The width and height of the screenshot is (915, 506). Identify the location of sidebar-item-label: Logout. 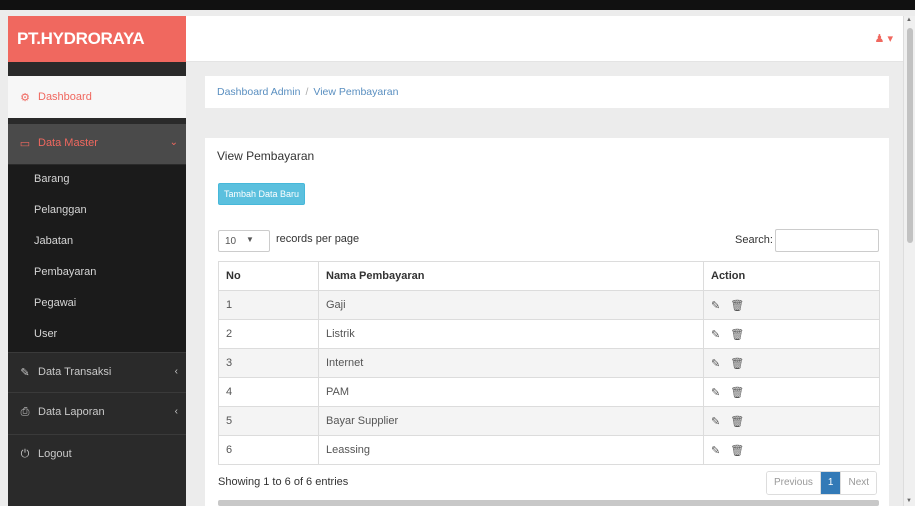
(55, 454).